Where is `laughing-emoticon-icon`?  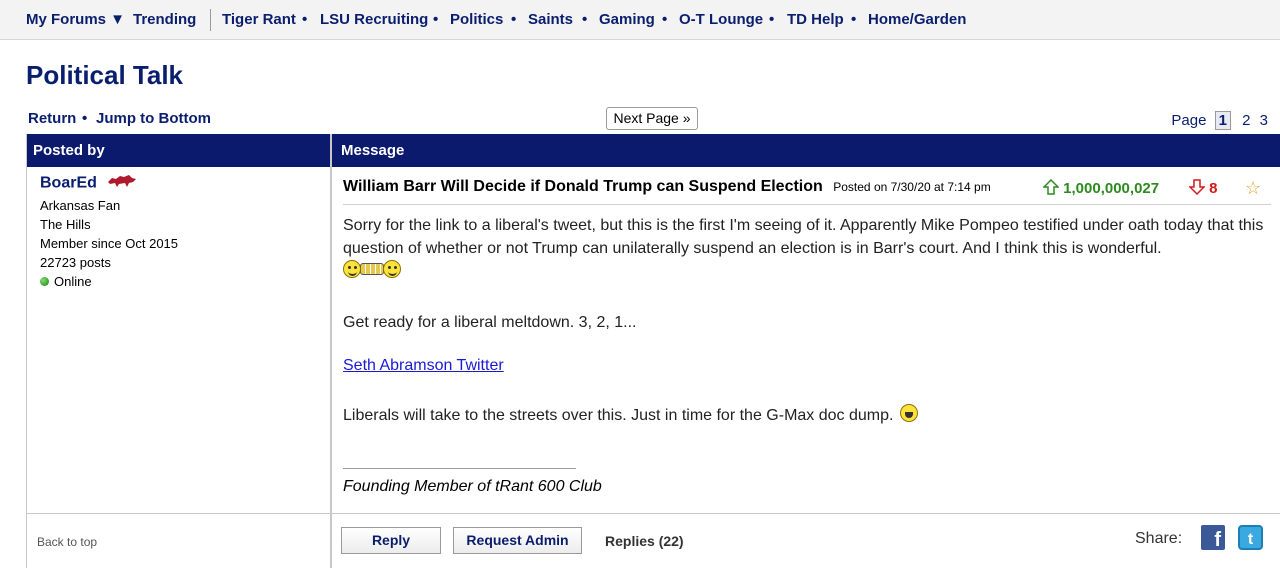 laughing-emoticon-icon is located at coordinates (908, 413).